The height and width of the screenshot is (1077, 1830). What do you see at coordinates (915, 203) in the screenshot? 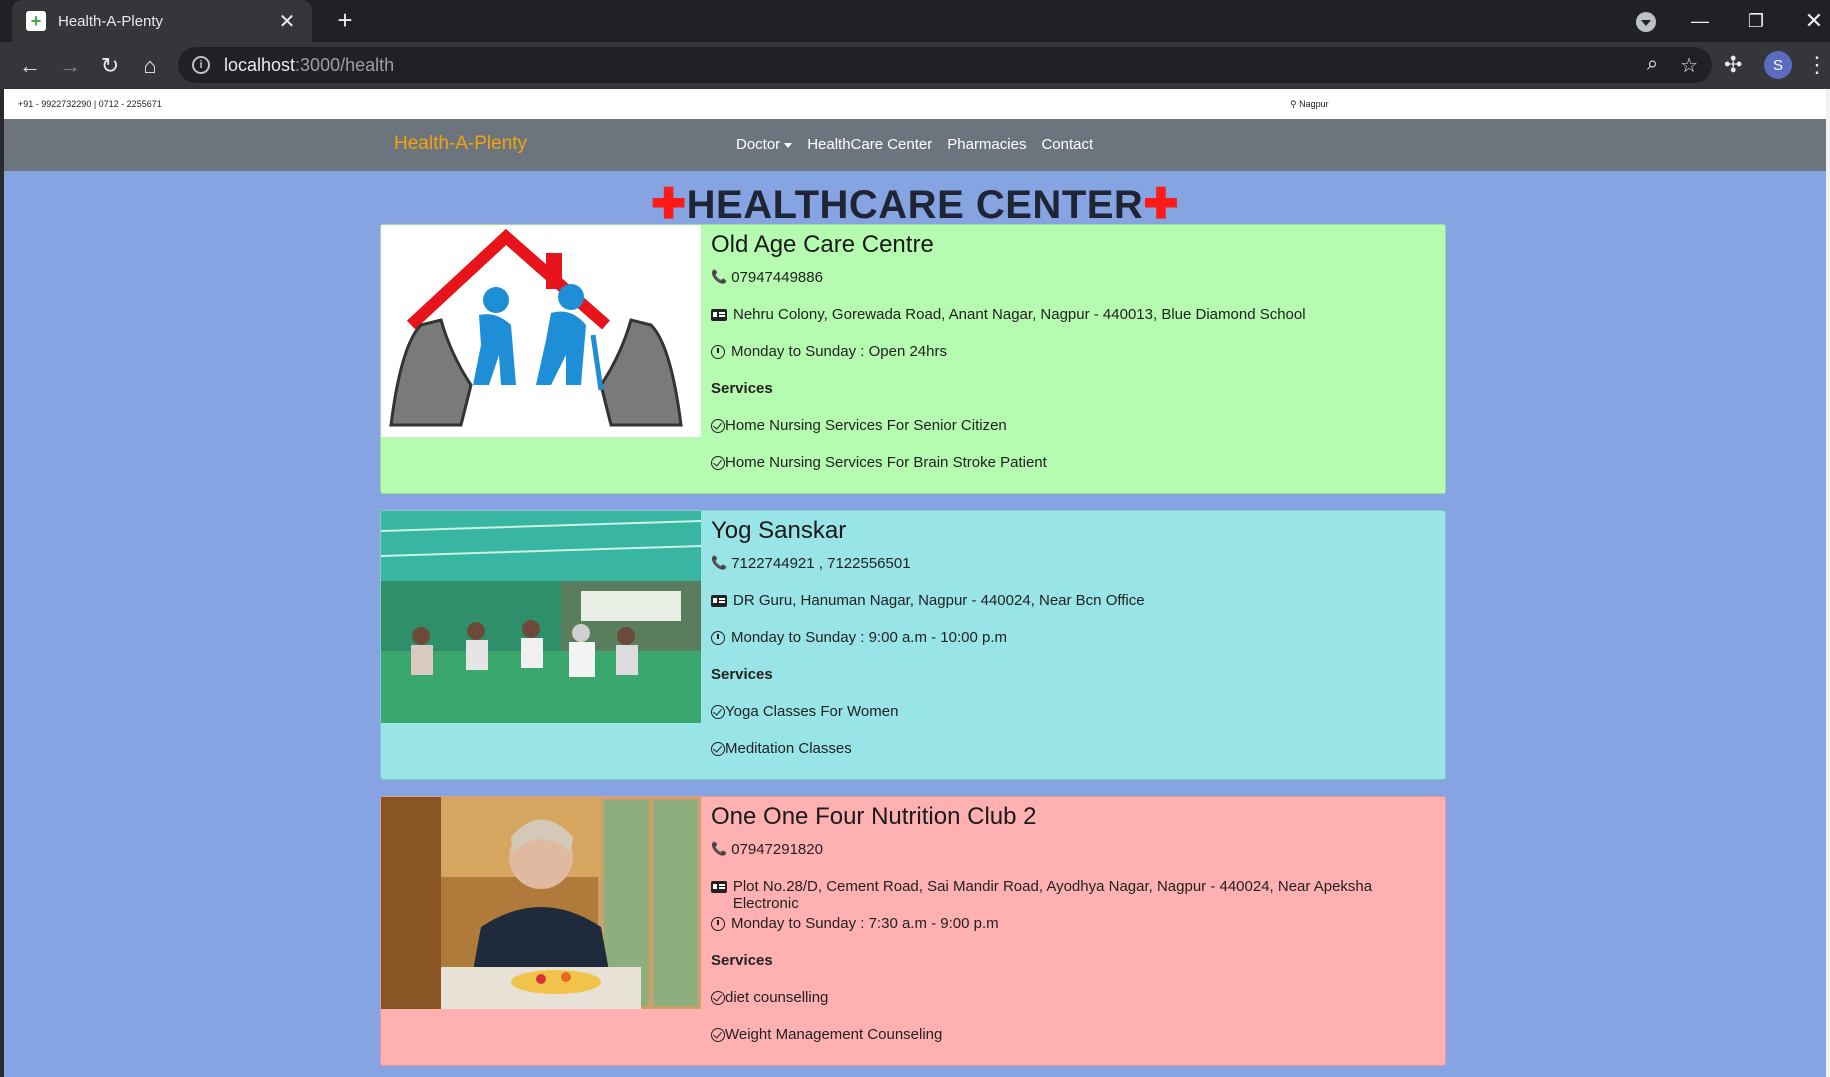
I see `page-title: ✚HEALTHCARE CENTER✚` at bounding box center [915, 203].